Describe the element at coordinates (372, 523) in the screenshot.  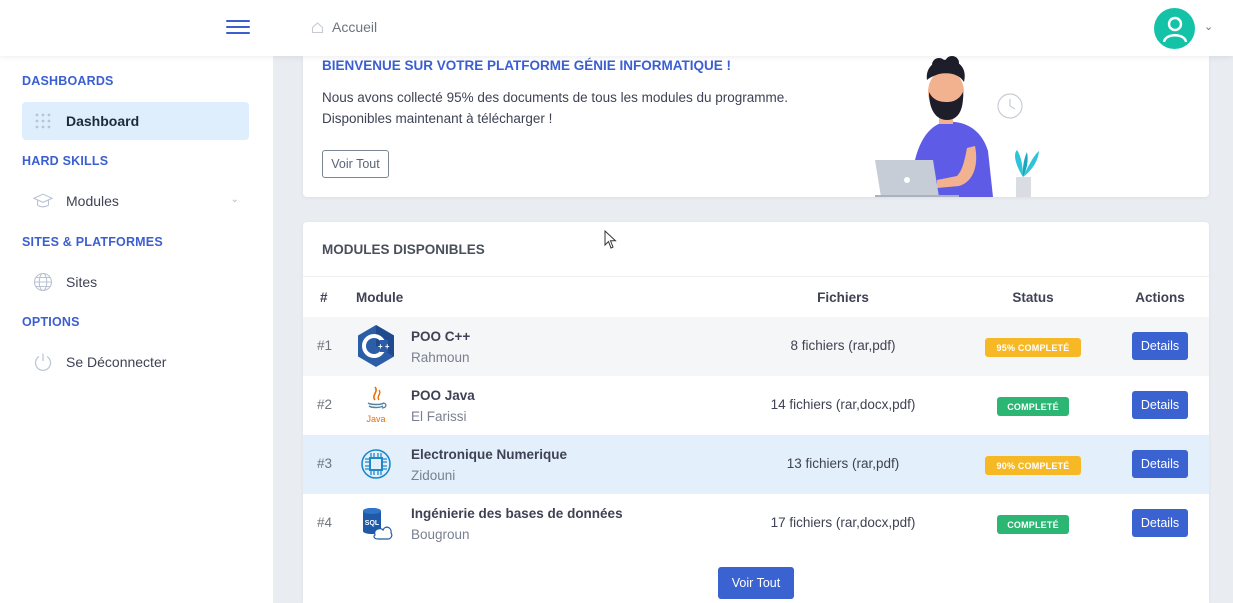
I see `sql-logo-text: SQL` at that location.